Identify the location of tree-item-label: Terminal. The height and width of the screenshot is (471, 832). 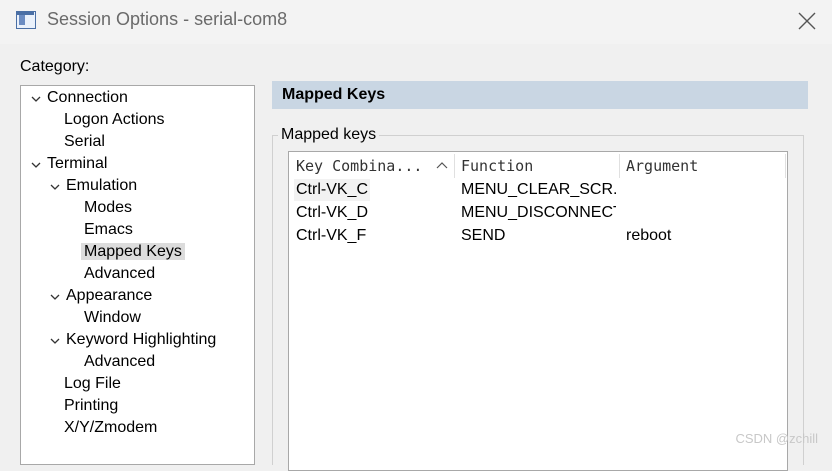
(77, 163).